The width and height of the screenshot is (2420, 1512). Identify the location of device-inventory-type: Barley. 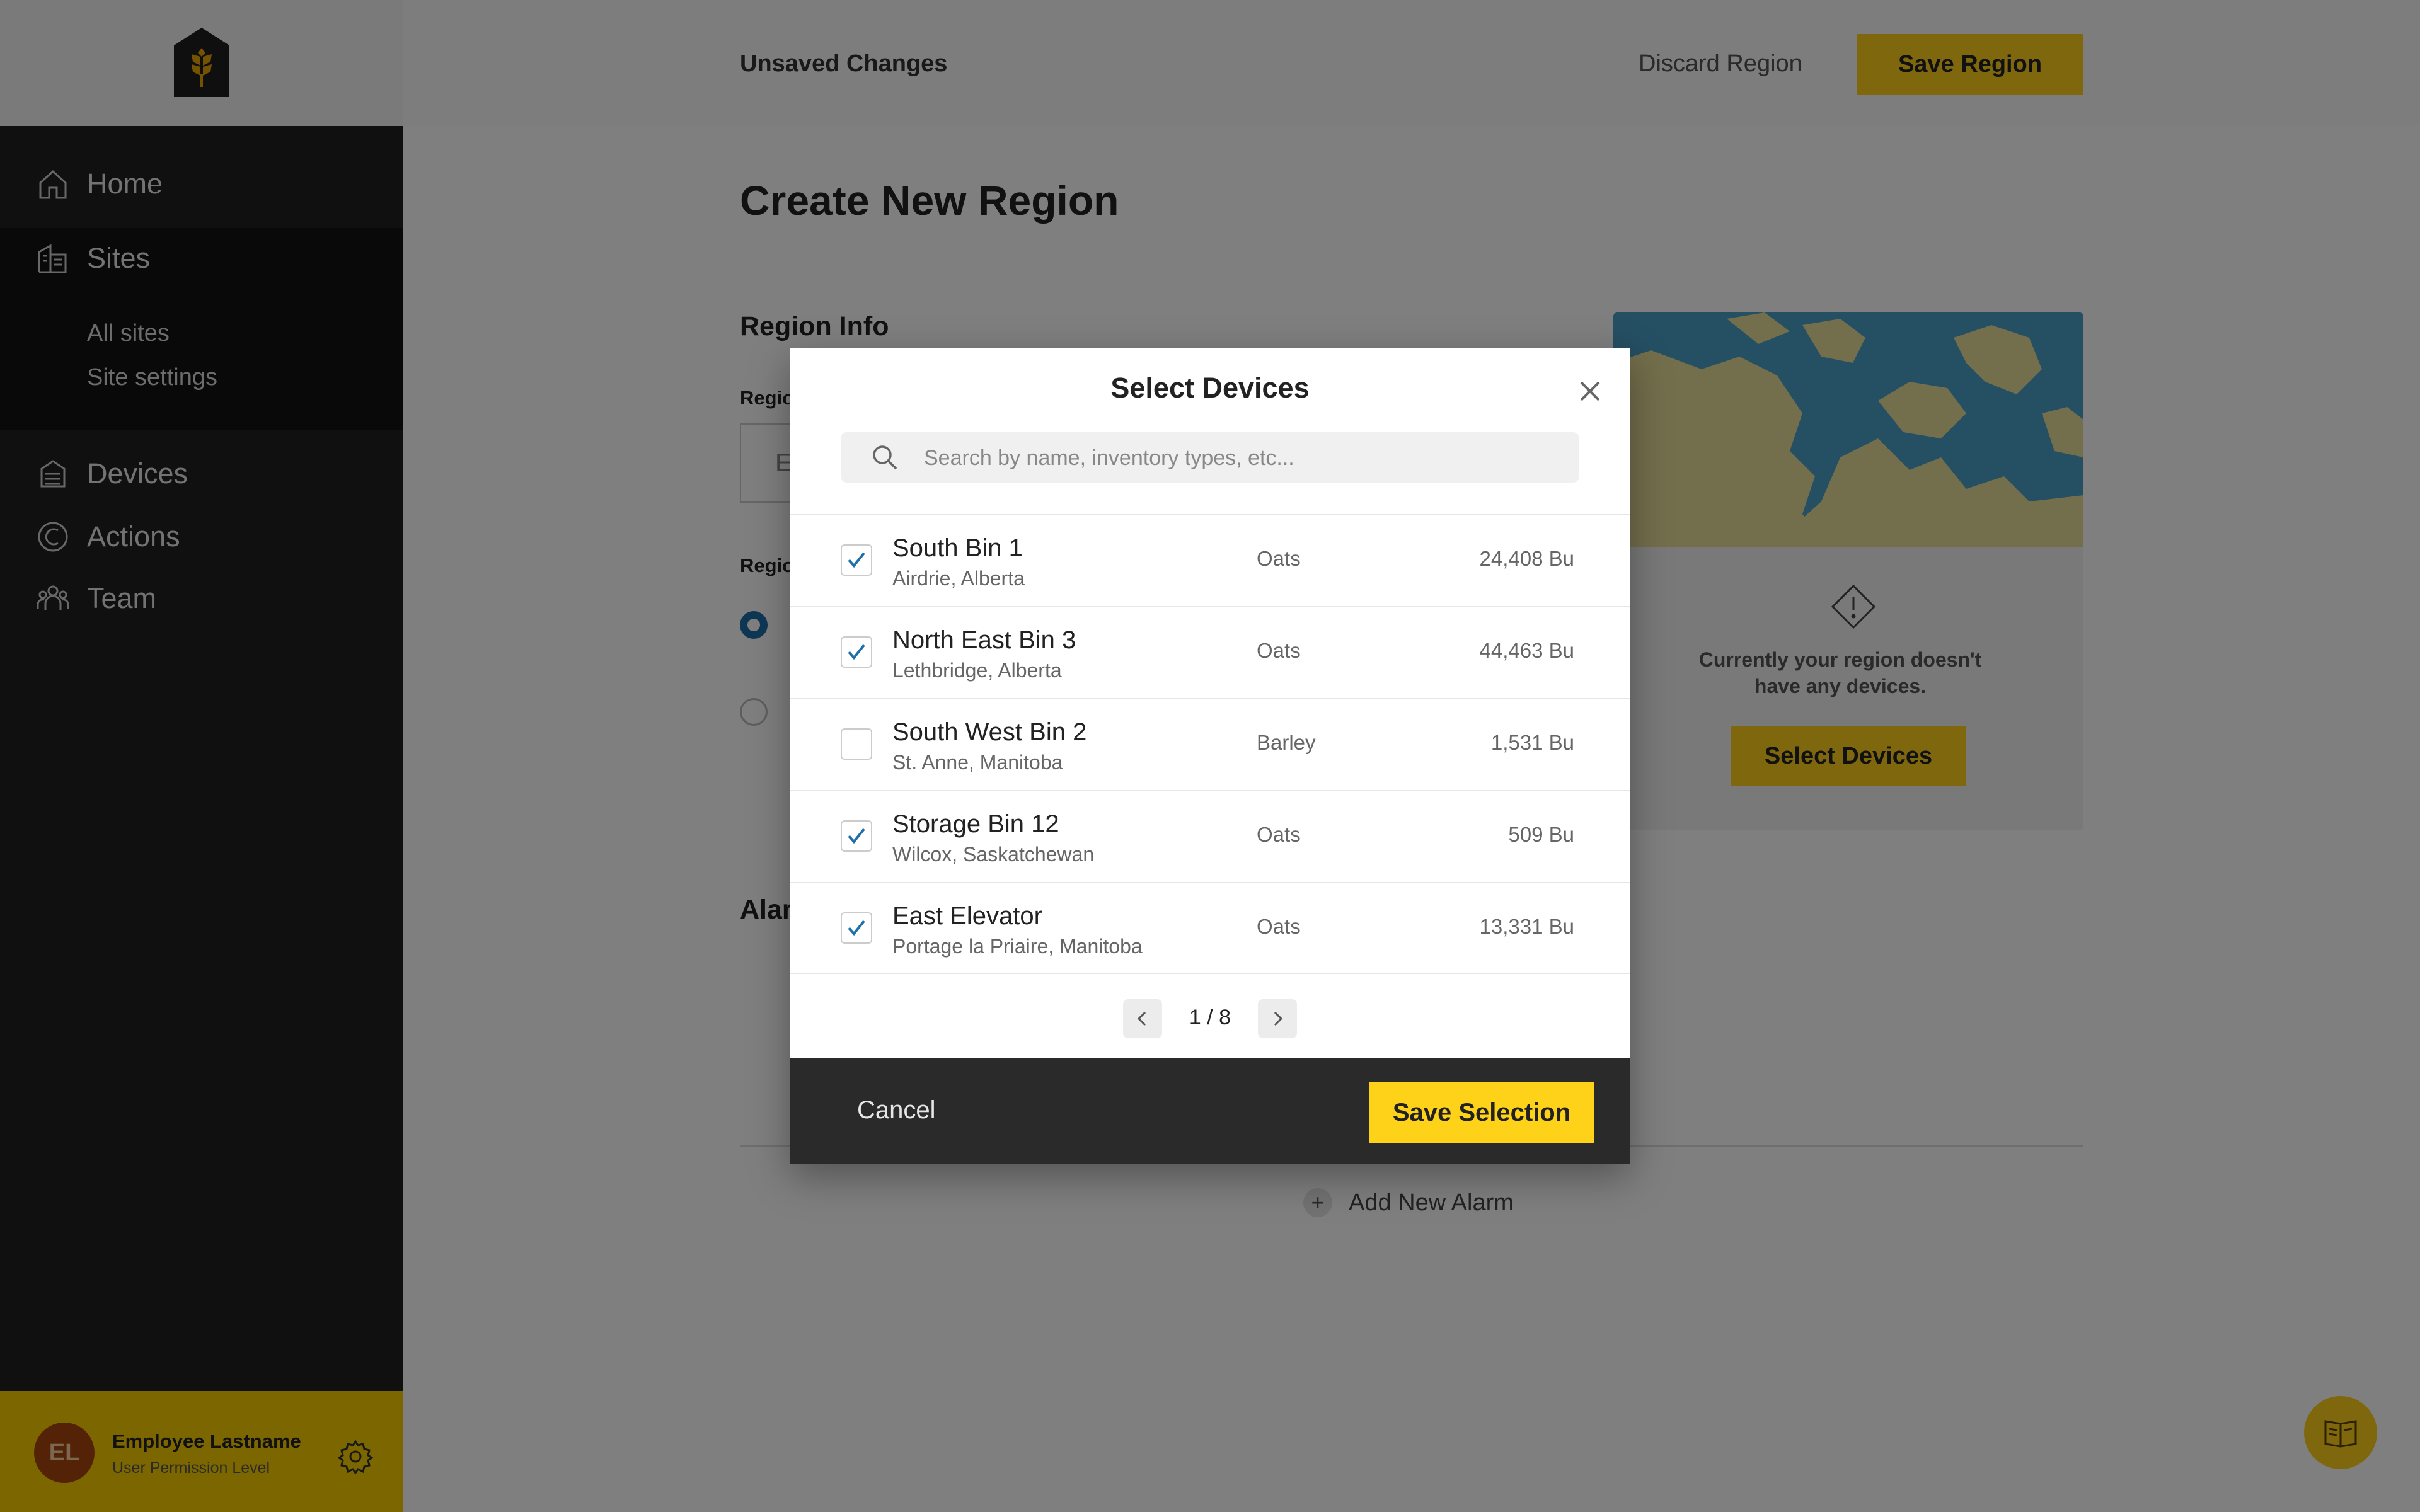
(1287, 742).